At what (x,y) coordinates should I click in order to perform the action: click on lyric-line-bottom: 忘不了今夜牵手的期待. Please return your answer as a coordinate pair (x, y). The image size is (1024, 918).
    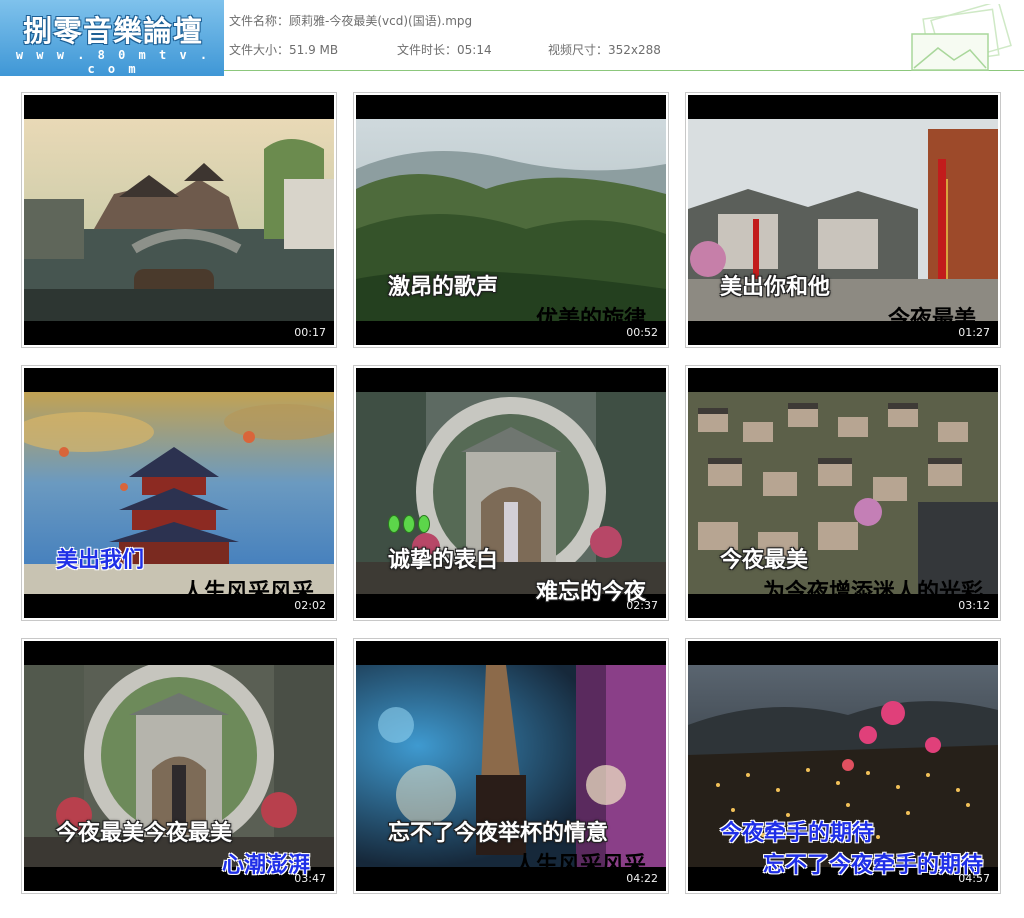
    Looking at the image, I should click on (873, 865).